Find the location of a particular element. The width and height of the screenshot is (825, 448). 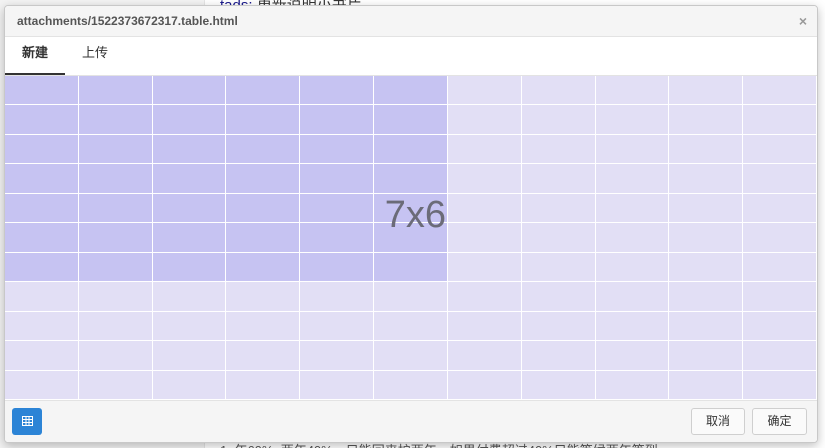

confirm-button: 确定 is located at coordinates (779, 421).